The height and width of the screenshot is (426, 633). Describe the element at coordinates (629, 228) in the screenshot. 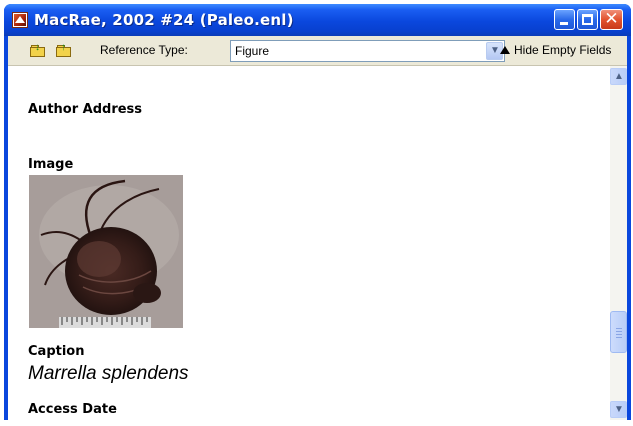

I see `window-border-right` at that location.